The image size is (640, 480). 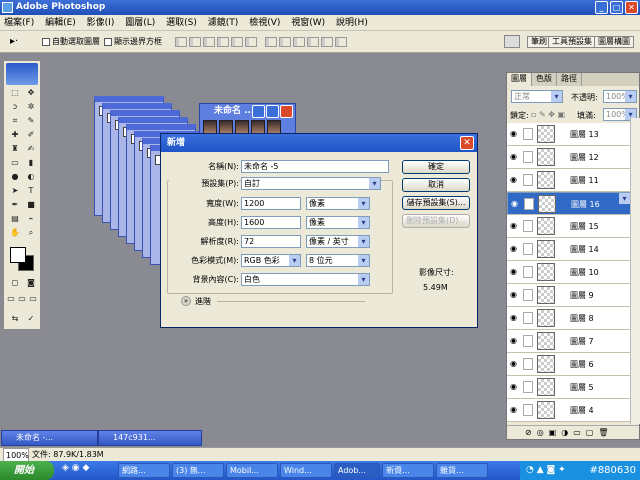 I want to click on menu-layer: 圖層(L), so click(x=140, y=23).